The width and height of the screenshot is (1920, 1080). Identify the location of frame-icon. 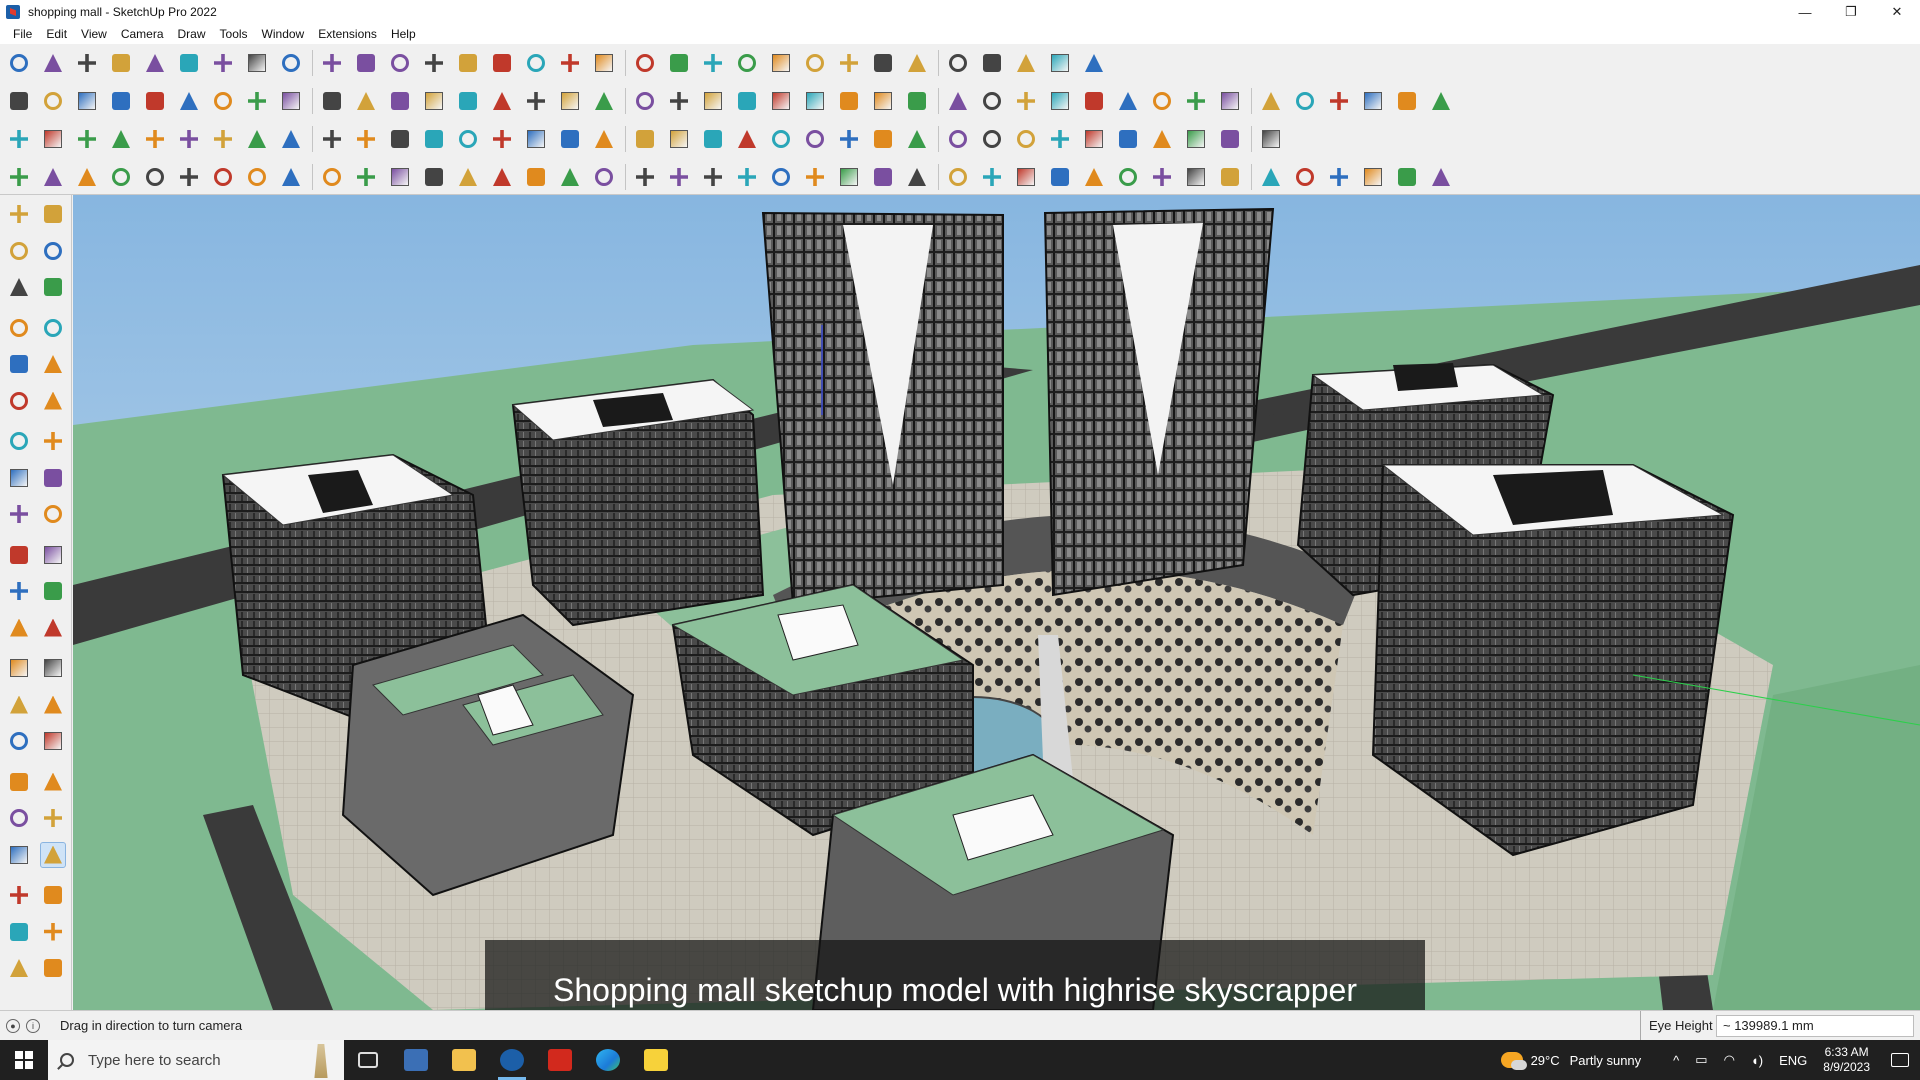
(502, 177).